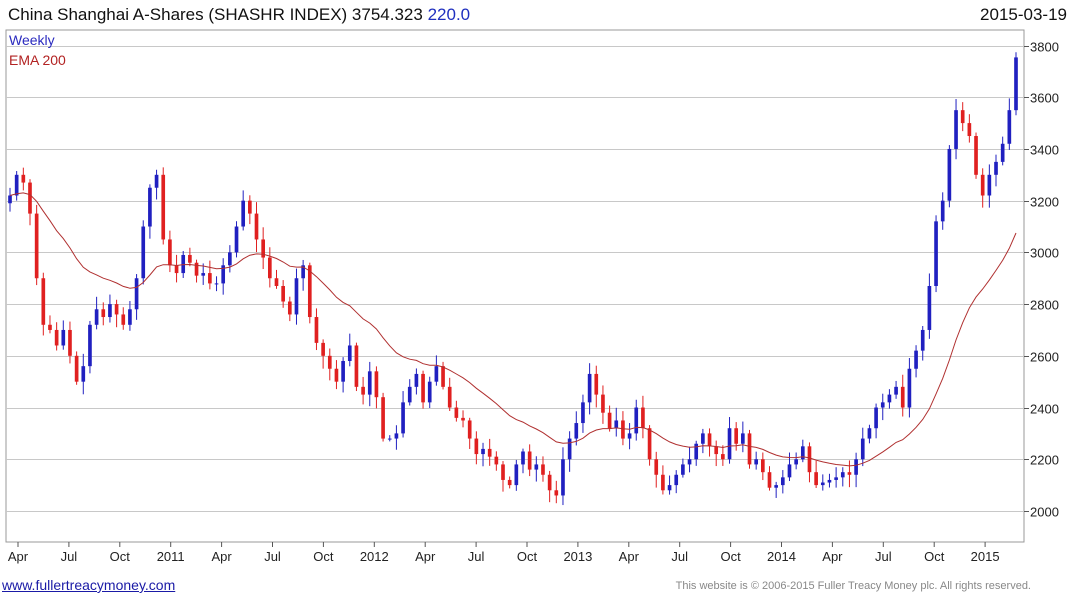 This screenshot has height=600, width=1075. Describe the element at coordinates (985, 556) in the screenshot. I see `x-tick-label: 2015` at that location.